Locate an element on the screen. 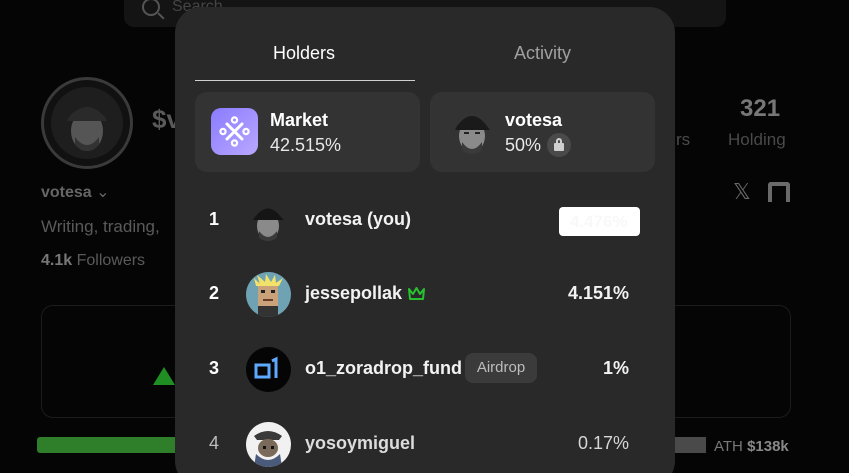  social-link-icon is located at coordinates (779, 193).